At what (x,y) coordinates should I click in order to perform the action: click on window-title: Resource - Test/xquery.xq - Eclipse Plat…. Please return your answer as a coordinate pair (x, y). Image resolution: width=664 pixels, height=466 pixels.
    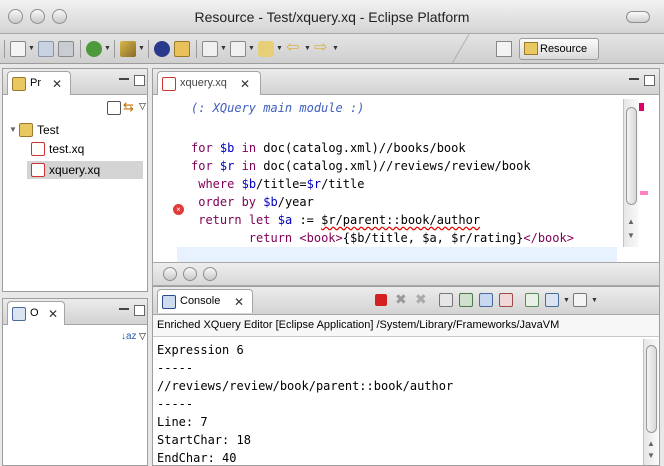
    Looking at the image, I should click on (332, 17).